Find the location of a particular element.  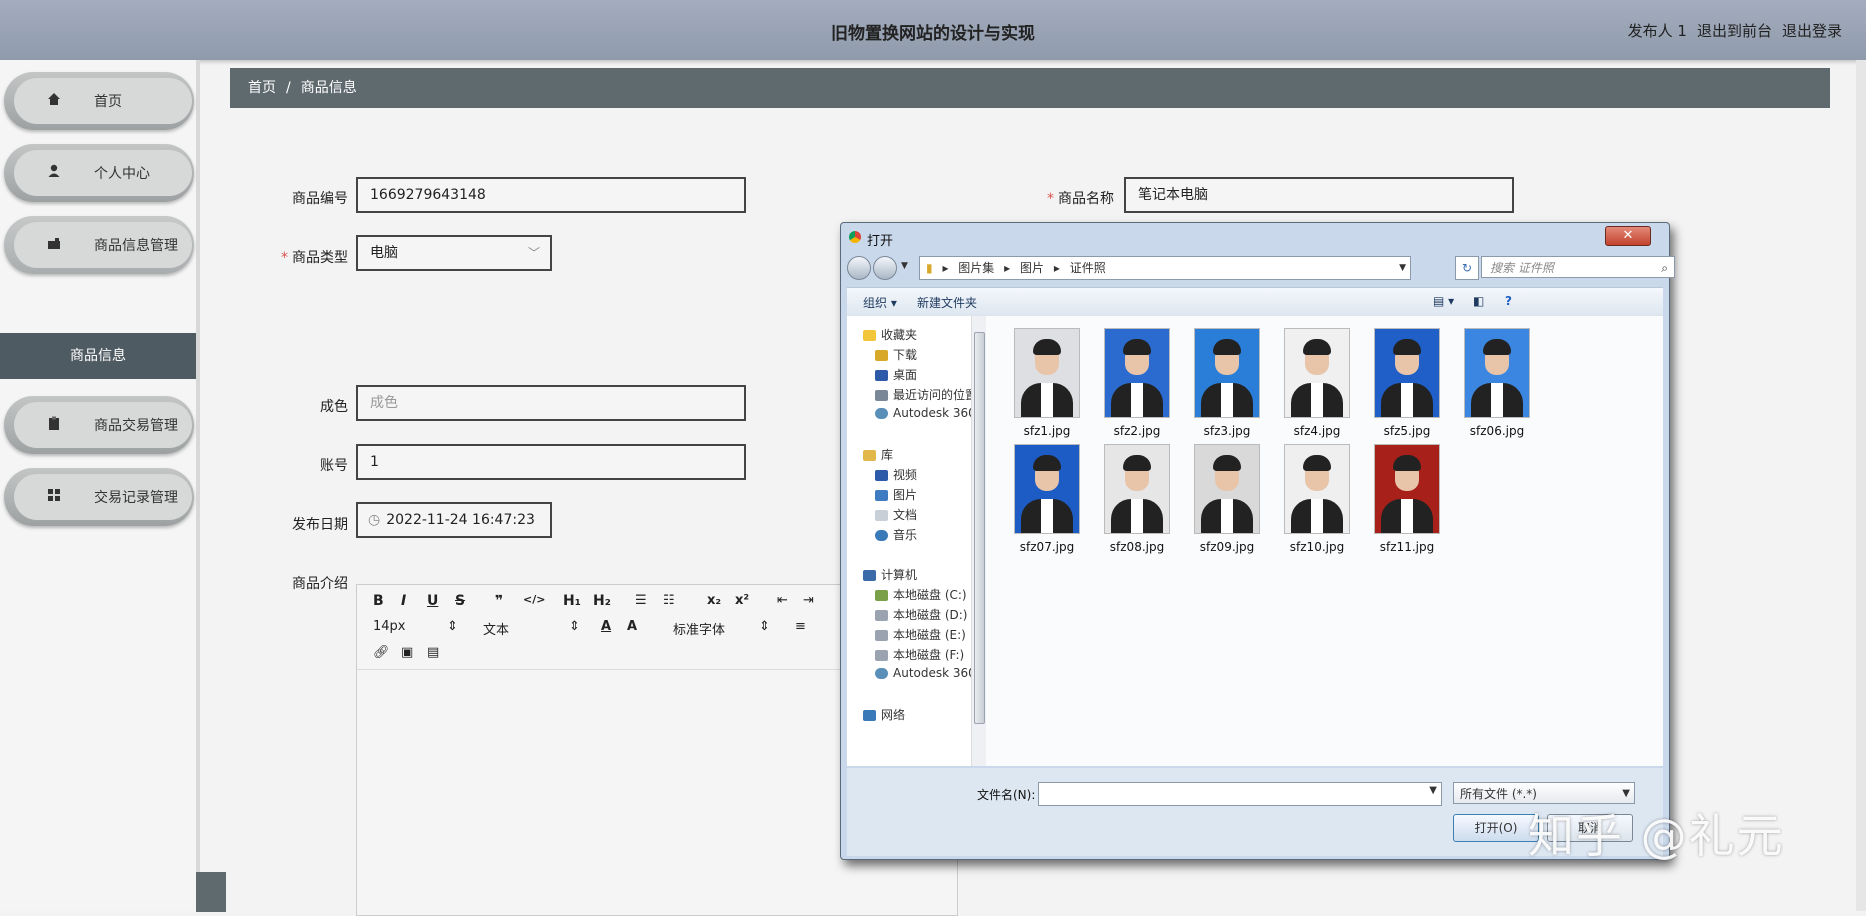

ordered-list-icon: ☰ is located at coordinates (641, 600).